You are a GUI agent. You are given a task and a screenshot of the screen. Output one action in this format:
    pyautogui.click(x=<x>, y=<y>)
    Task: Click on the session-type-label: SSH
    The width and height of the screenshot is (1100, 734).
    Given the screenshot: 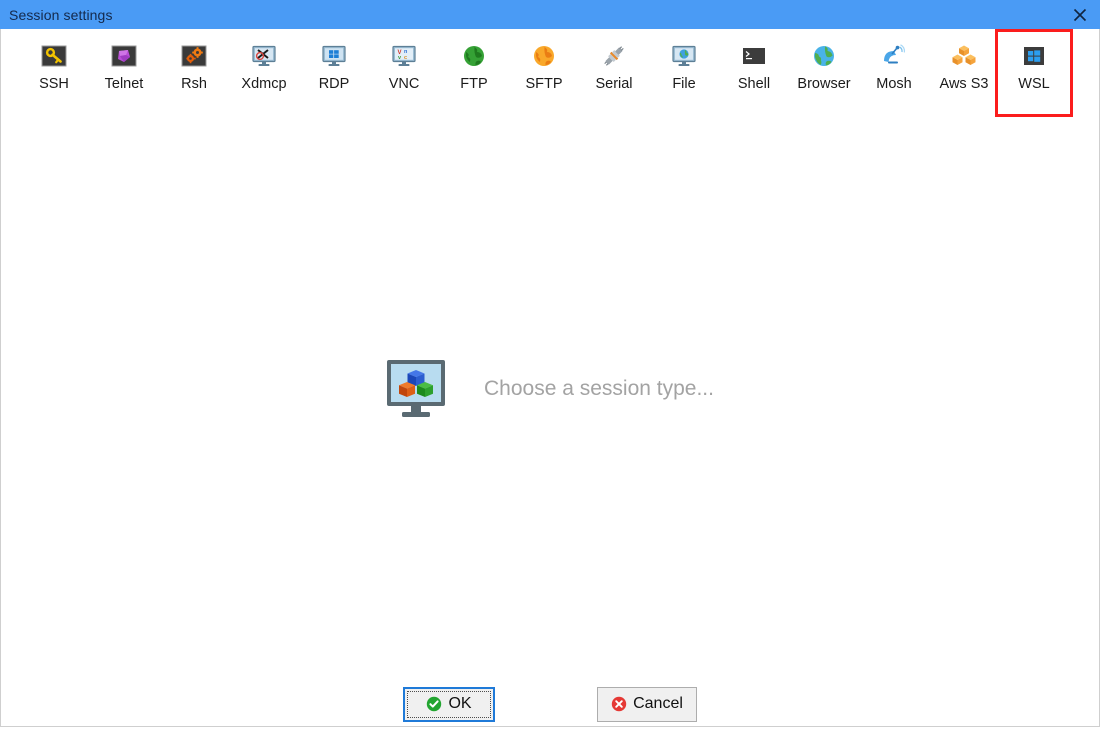 What is the action you would take?
    pyautogui.click(x=54, y=84)
    